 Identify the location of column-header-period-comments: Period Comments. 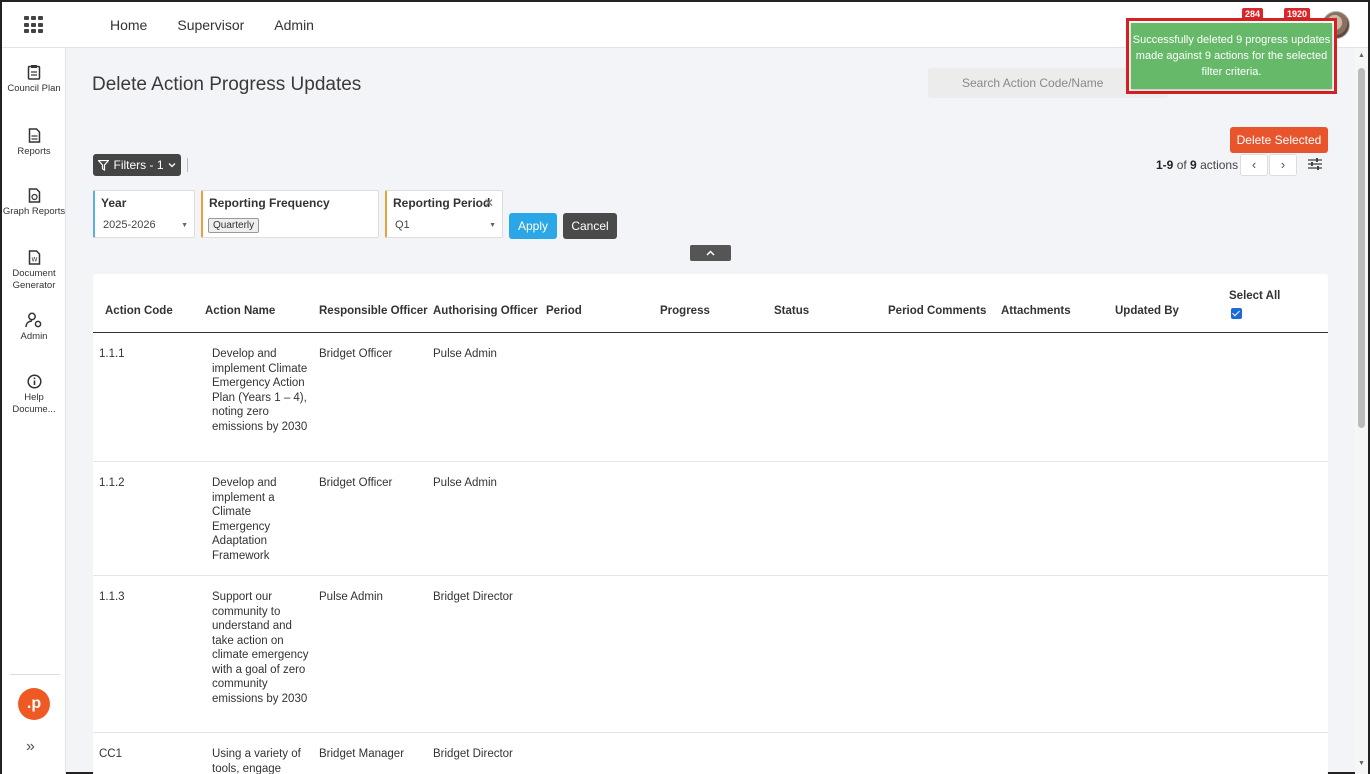
(937, 311).